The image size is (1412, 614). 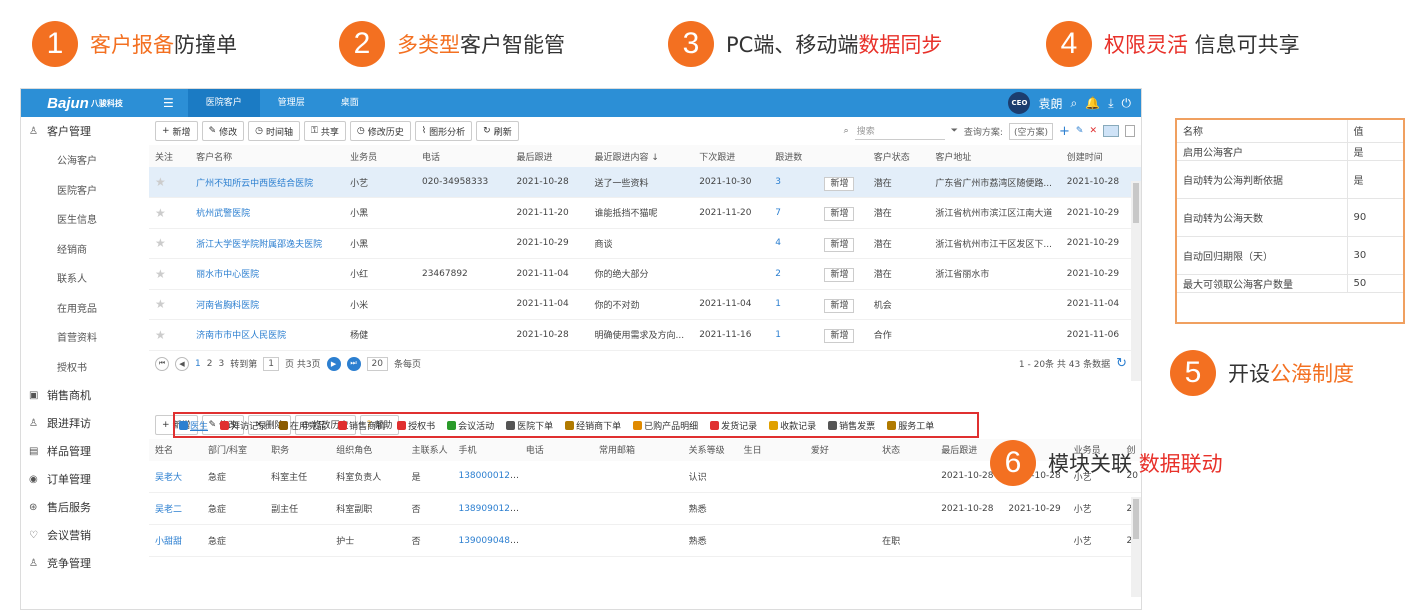 What do you see at coordinates (731, 156) in the screenshot?
I see `column-header: 下次跟进` at bounding box center [731, 156].